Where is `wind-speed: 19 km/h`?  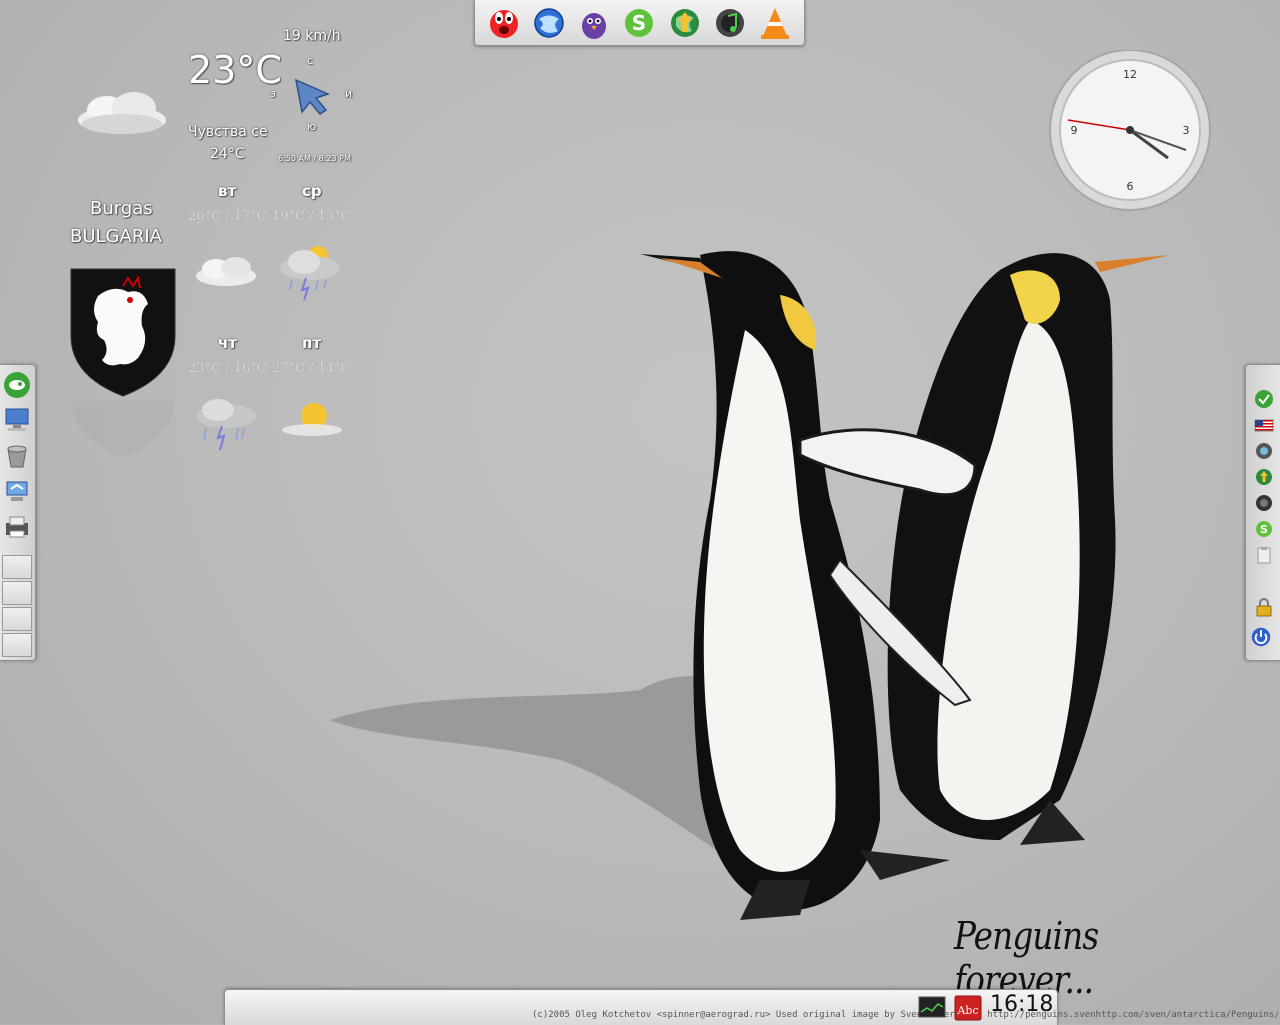
wind-speed: 19 km/h is located at coordinates (312, 36).